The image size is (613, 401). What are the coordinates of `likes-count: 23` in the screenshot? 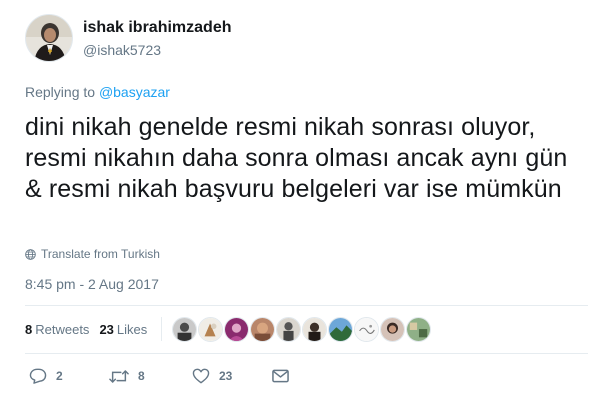 It's located at (106, 329).